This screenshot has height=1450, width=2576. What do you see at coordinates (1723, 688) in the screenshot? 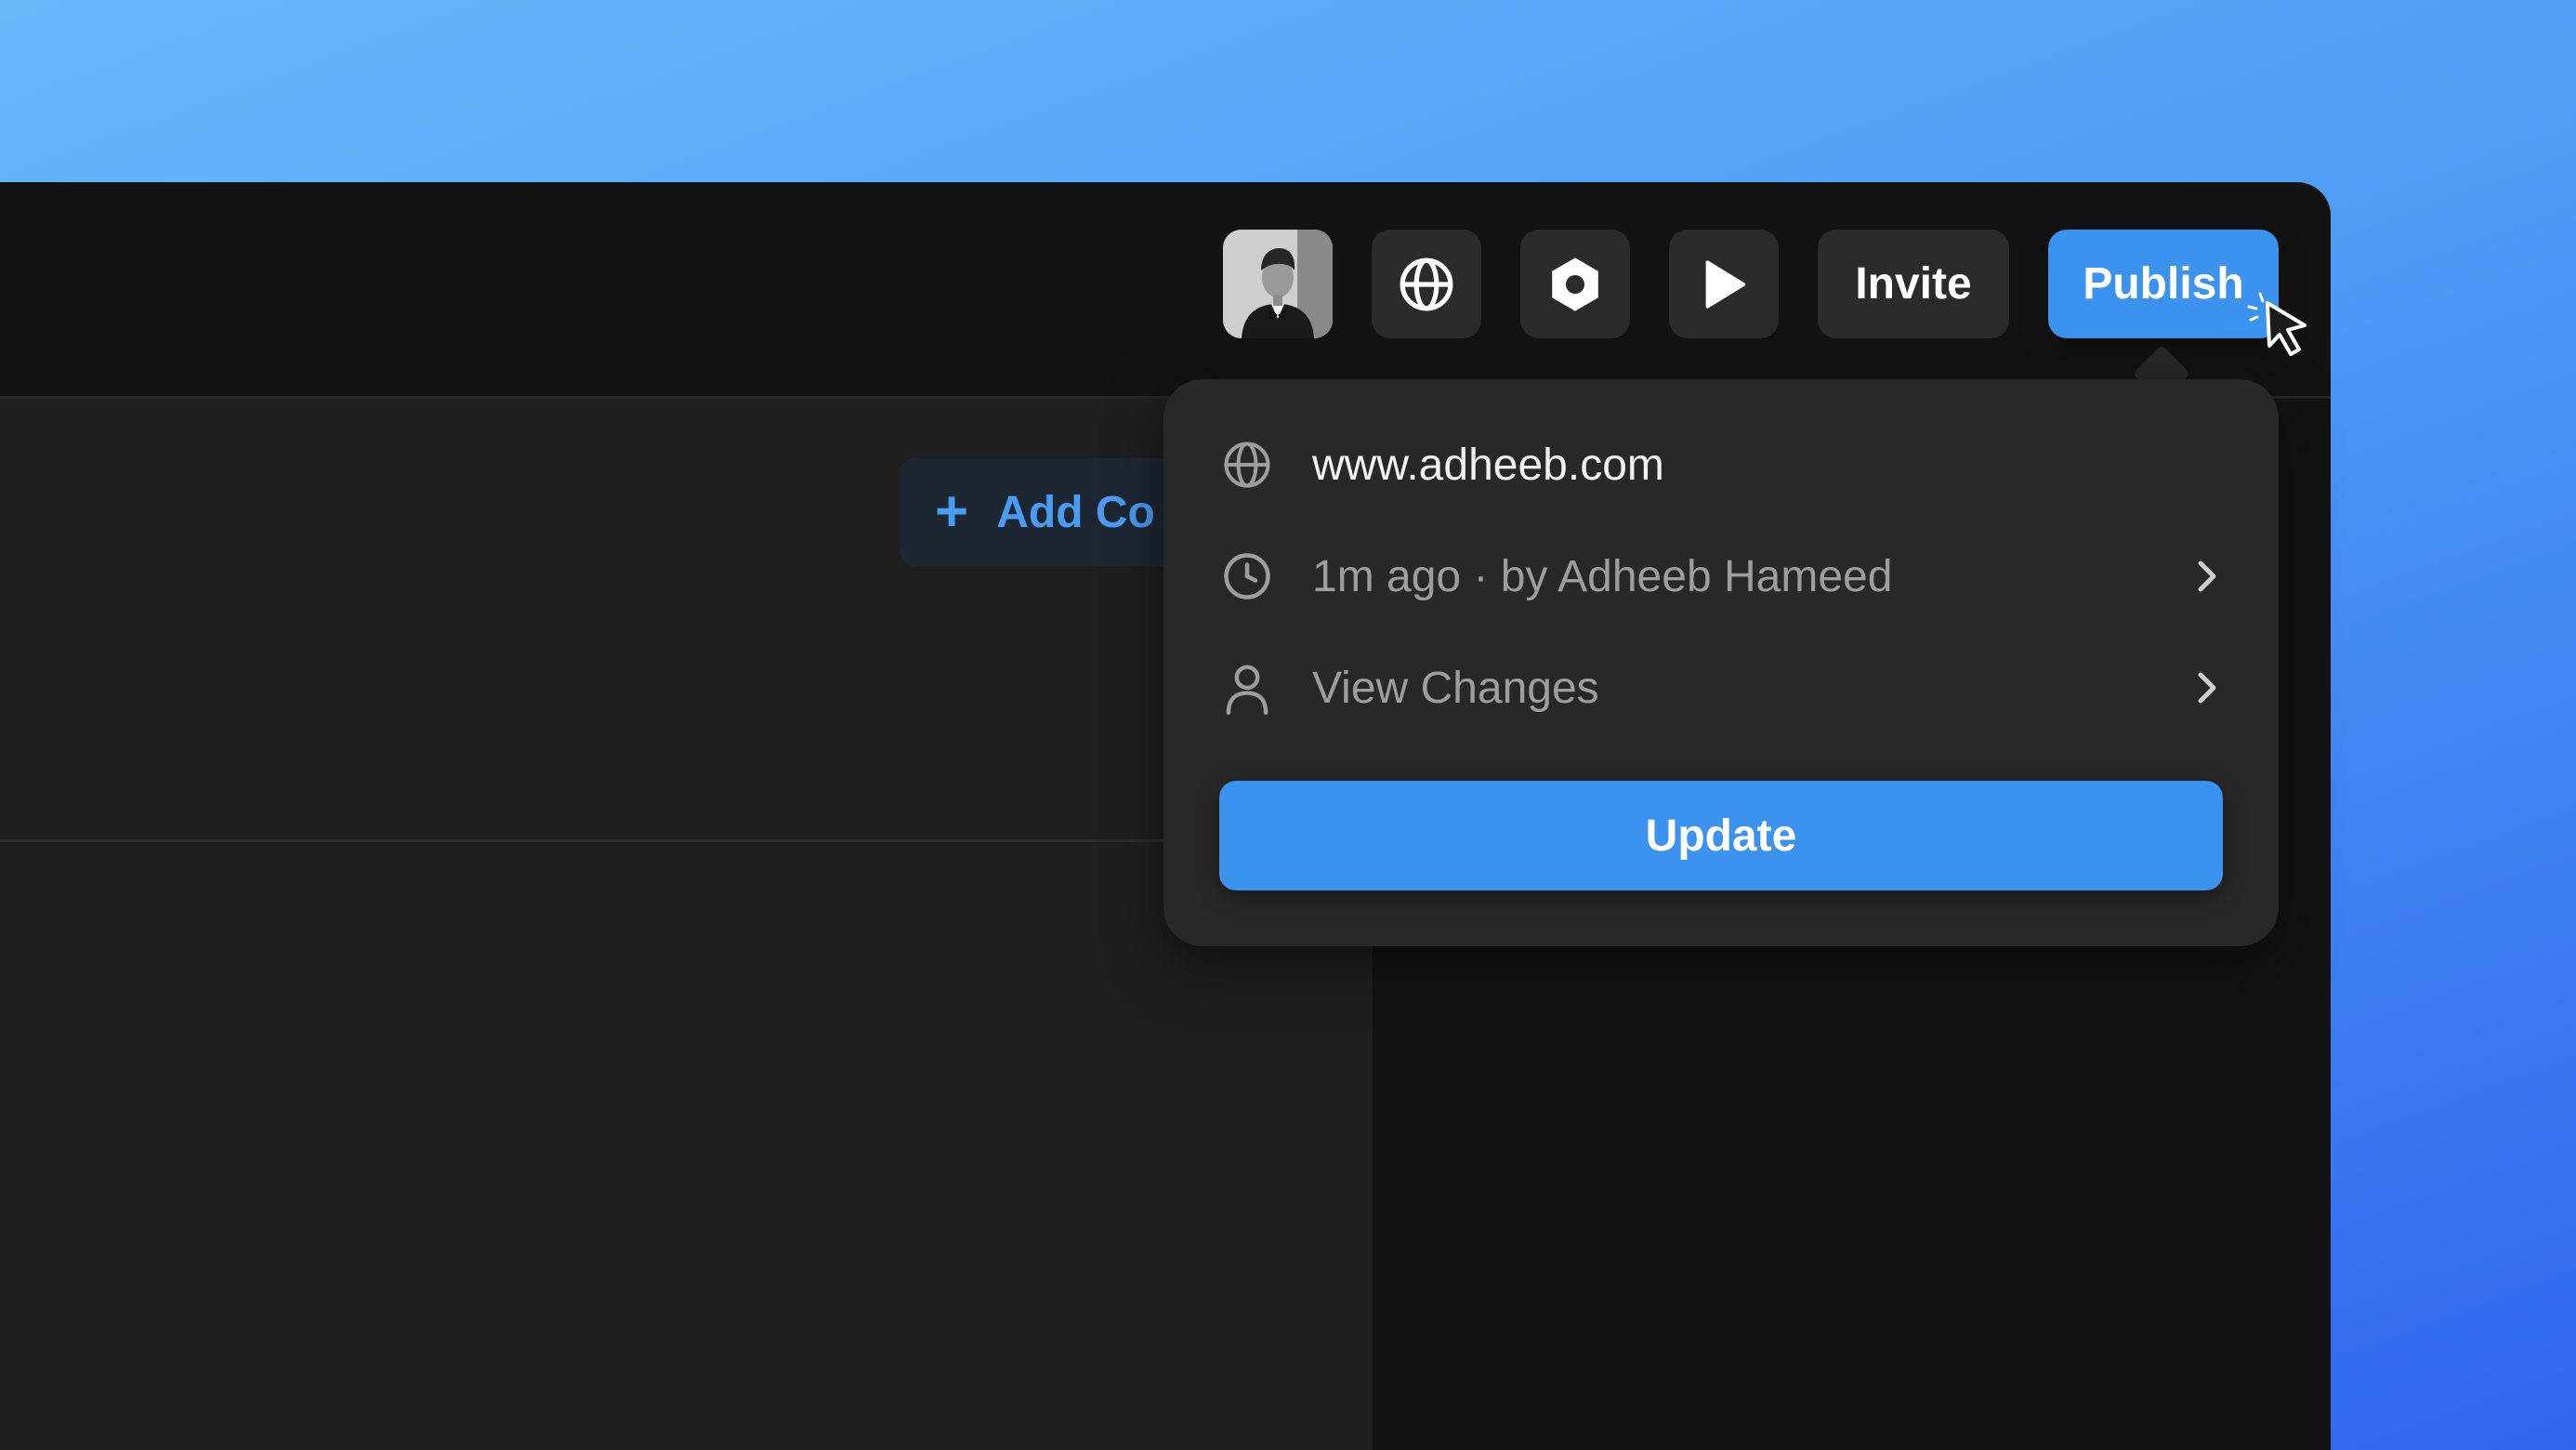
I see `view-changes-row: View Changes` at bounding box center [1723, 688].